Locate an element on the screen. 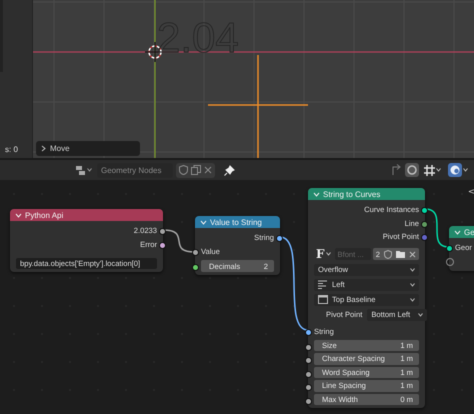 This screenshot has height=414, width=474. overlays-button is located at coordinates (458, 170).